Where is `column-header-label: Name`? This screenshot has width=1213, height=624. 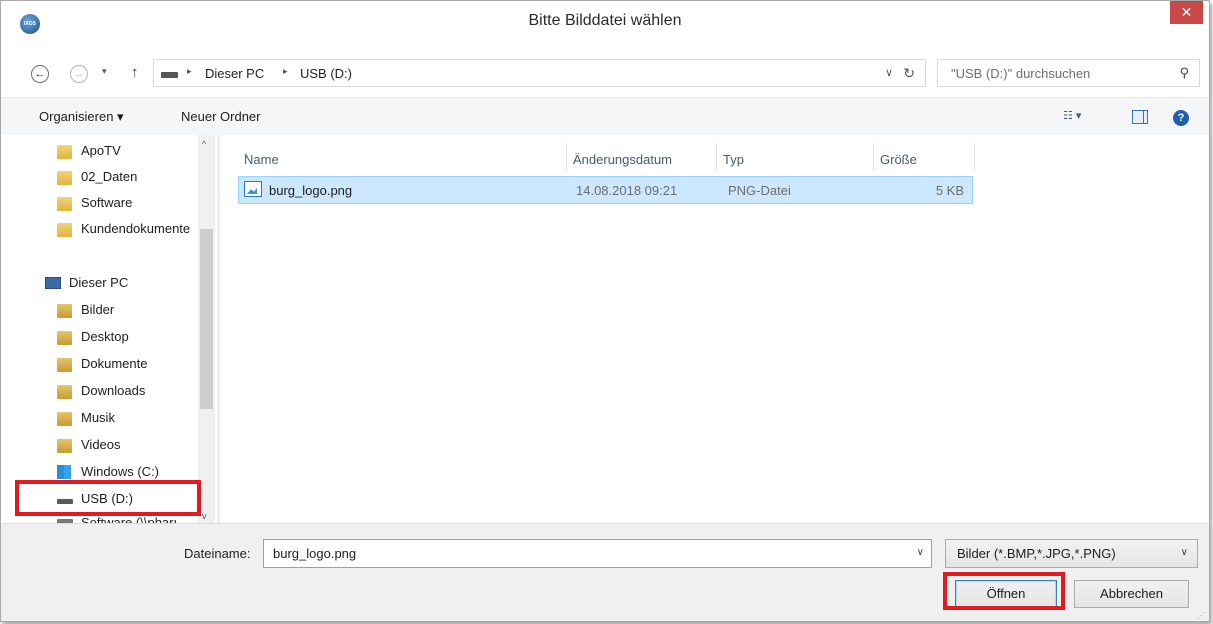
column-header-label: Name is located at coordinates (261, 159).